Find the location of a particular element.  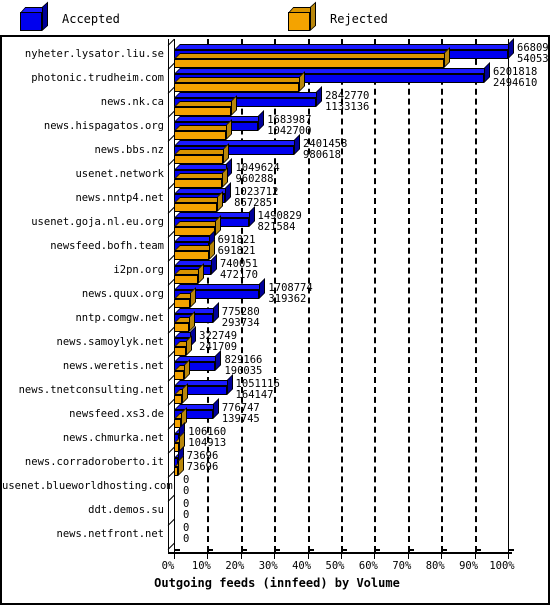

bar-value-labels: 691821 691821 is located at coordinates (237, 246).